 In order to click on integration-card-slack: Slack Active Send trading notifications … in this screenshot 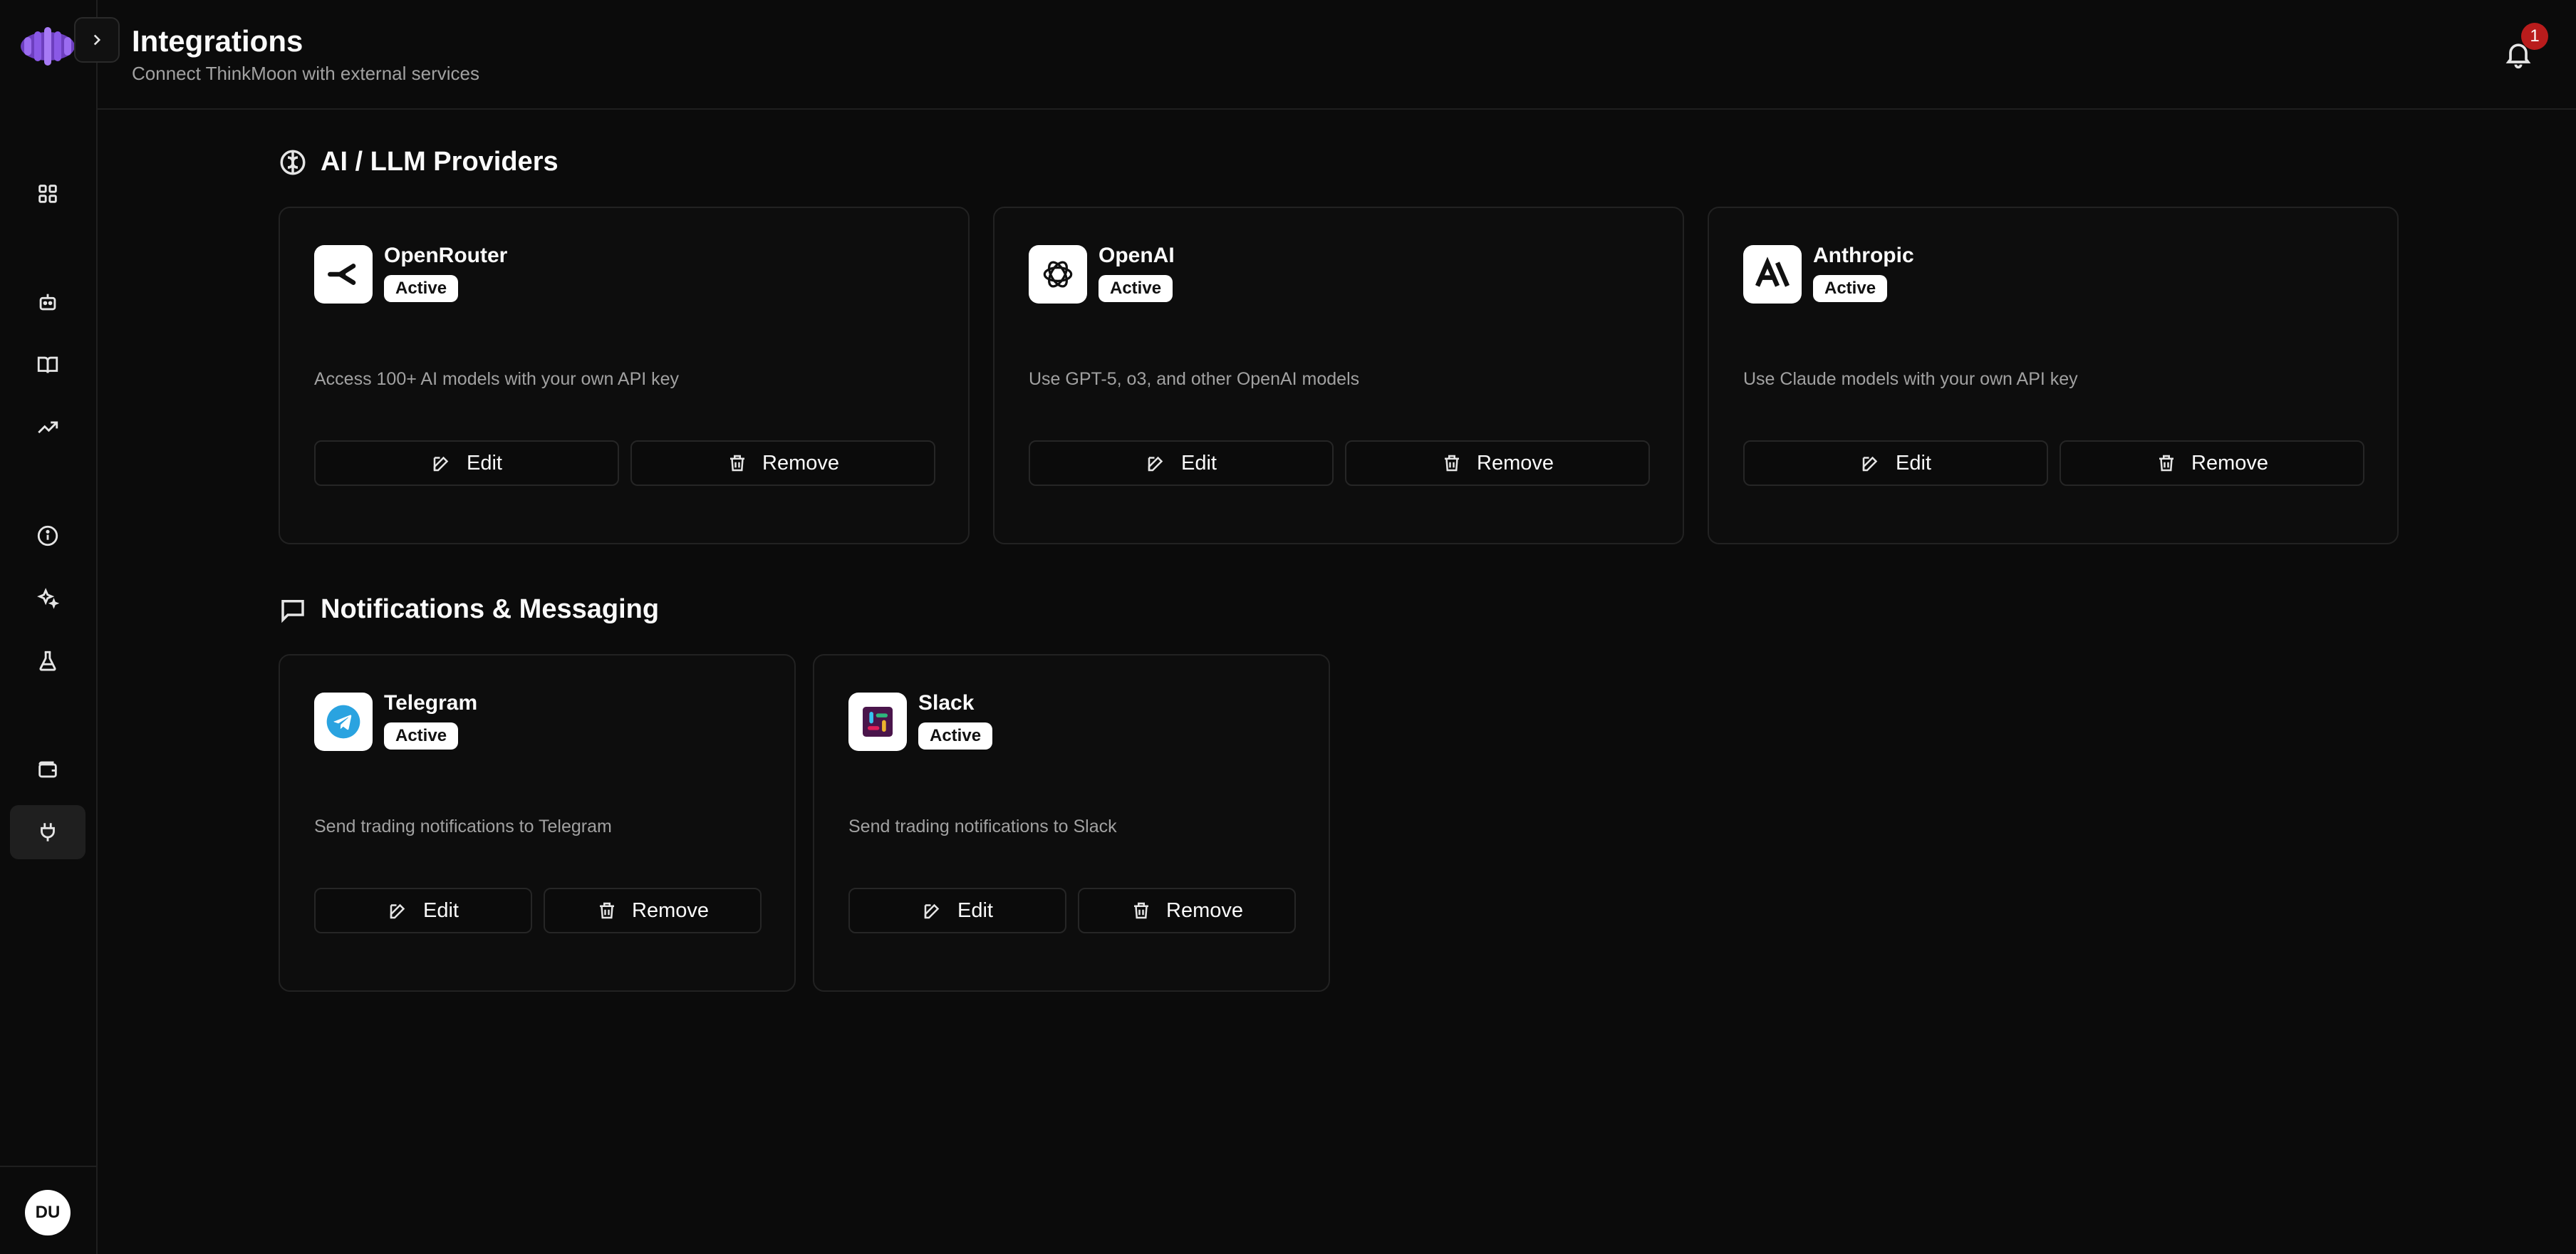, I will do `click(1071, 823)`.